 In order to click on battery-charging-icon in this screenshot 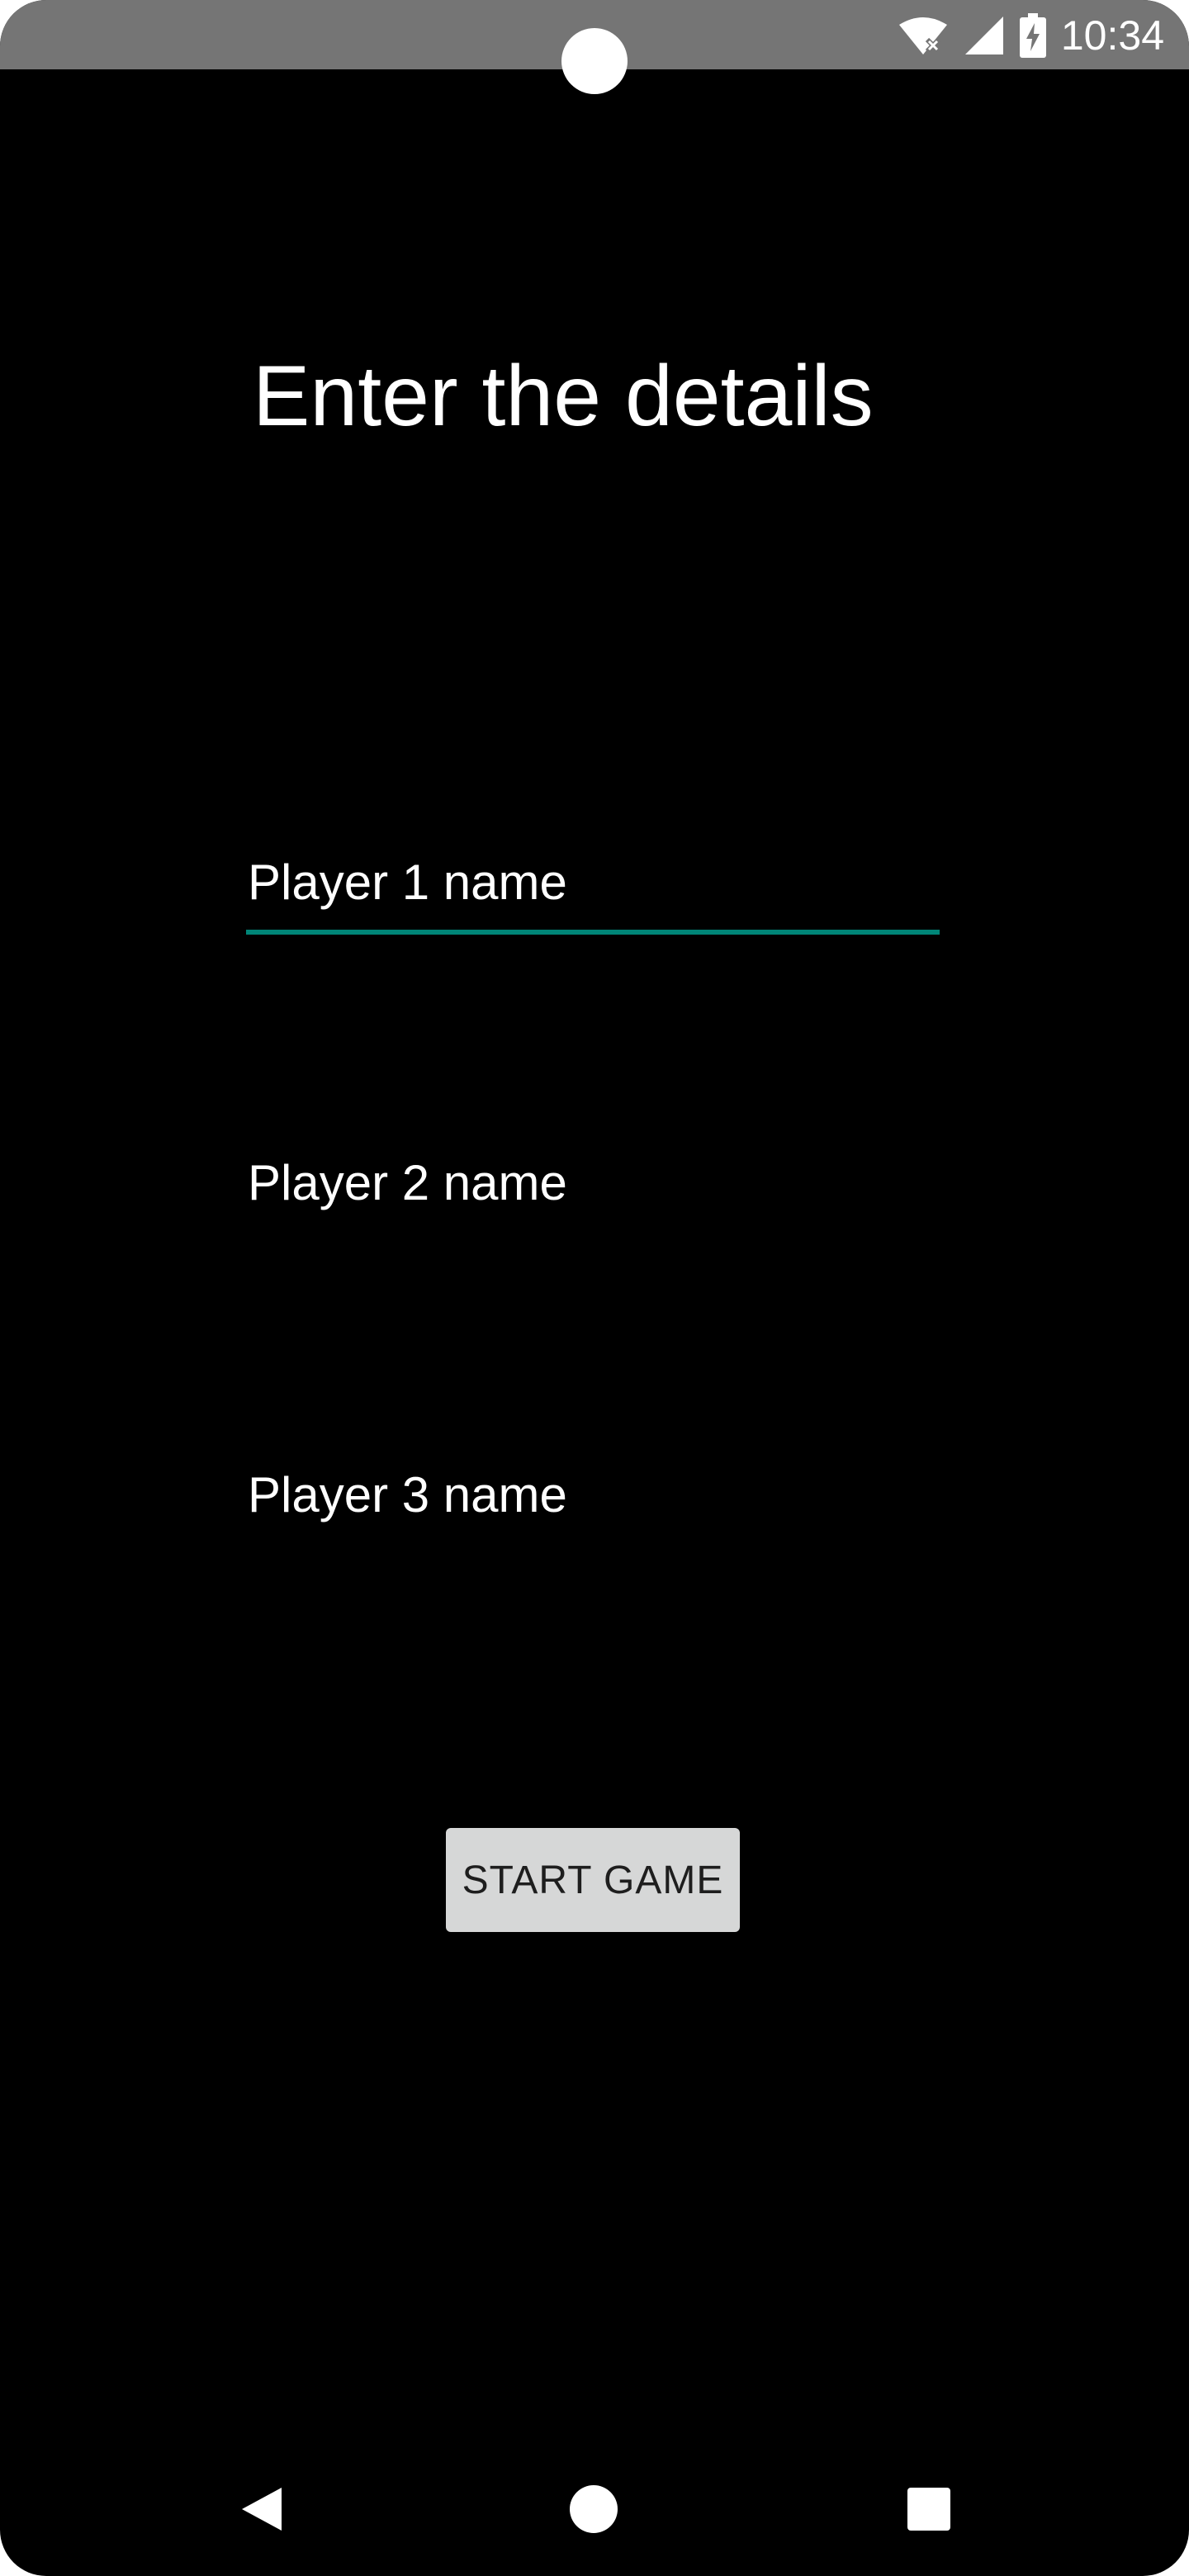, I will do `click(1032, 35)`.